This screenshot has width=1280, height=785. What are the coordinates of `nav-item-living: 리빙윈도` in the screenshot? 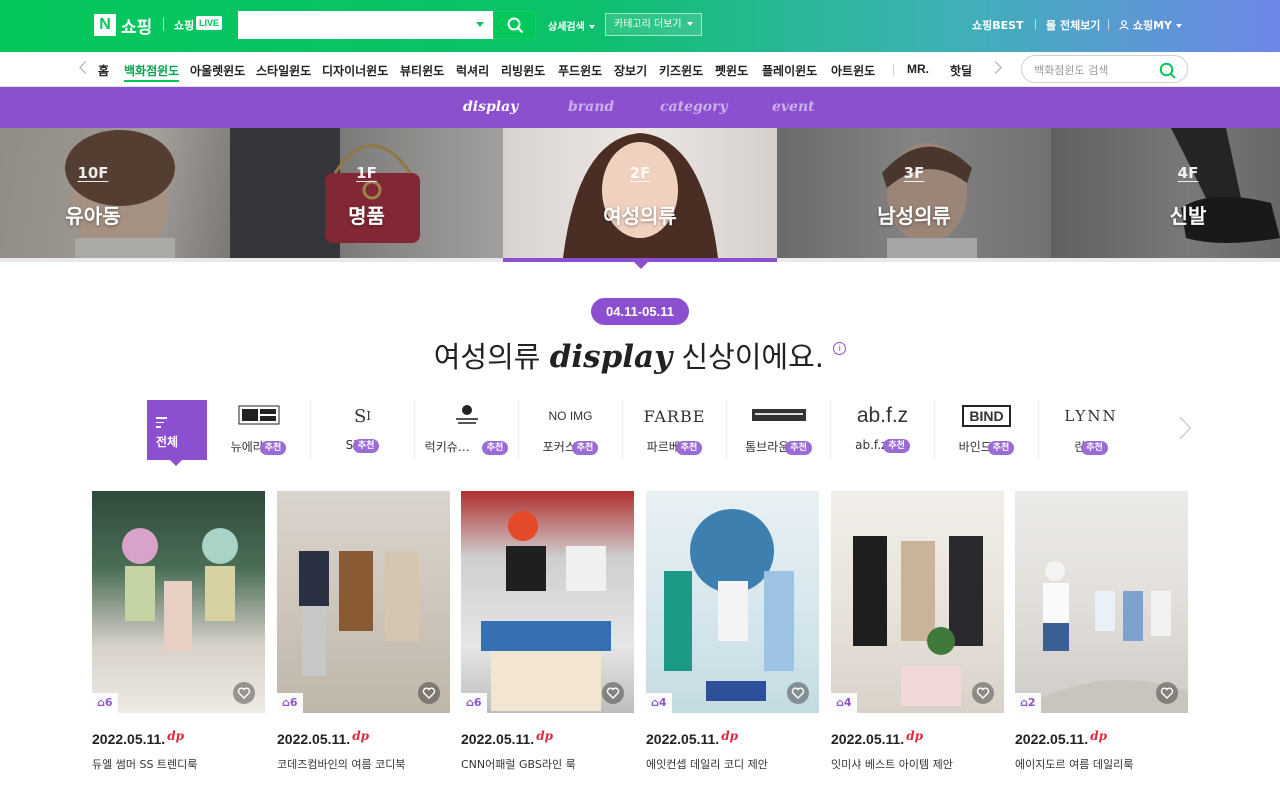 It's located at (523, 70).